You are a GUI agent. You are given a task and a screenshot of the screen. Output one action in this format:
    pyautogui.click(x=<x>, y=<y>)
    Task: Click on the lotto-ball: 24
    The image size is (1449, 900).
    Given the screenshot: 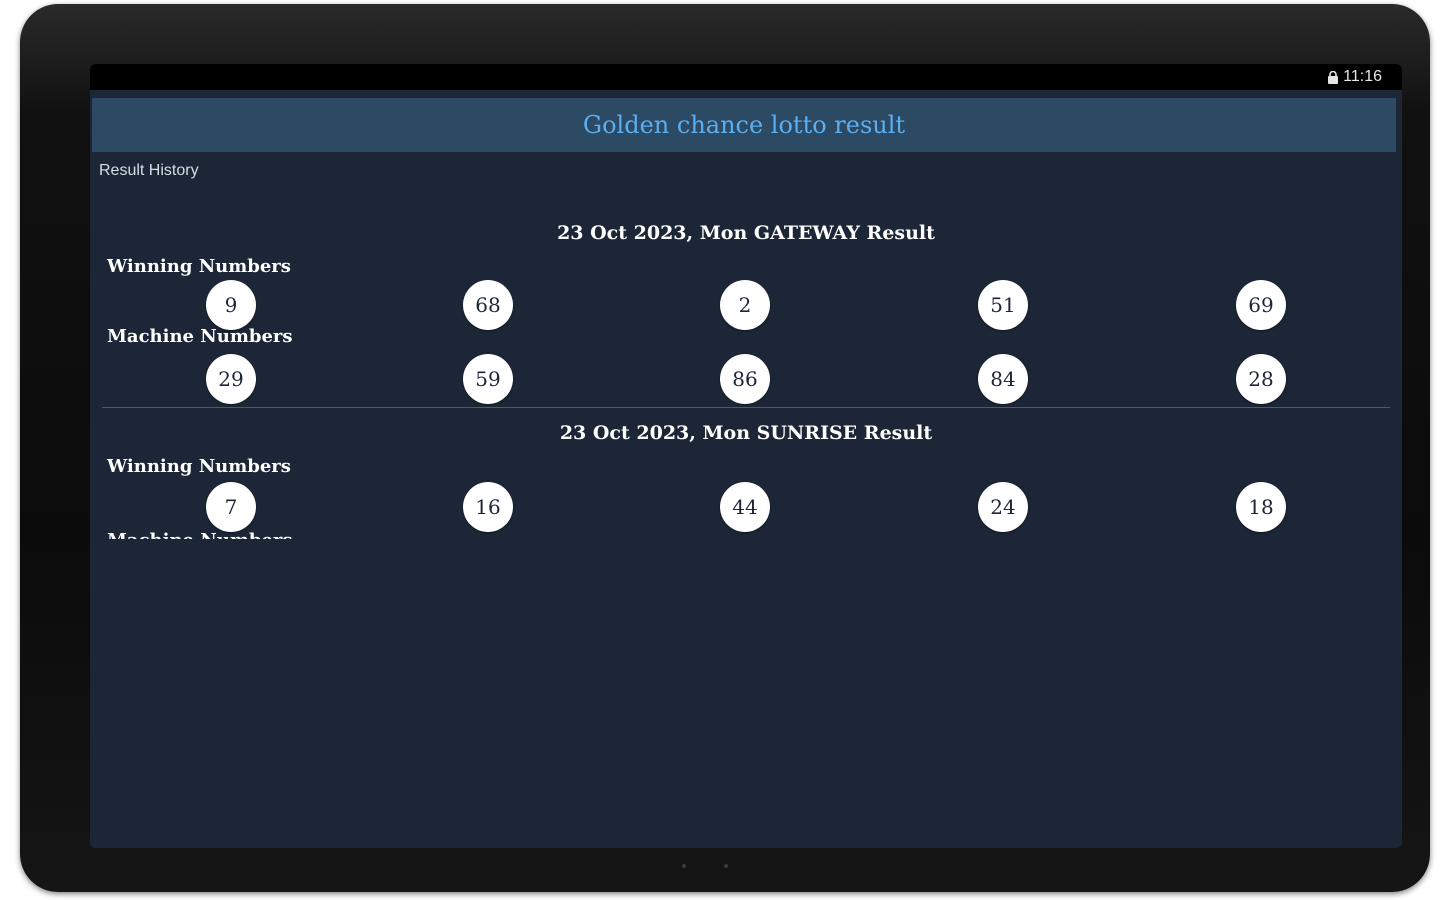 What is the action you would take?
    pyautogui.click(x=1003, y=507)
    